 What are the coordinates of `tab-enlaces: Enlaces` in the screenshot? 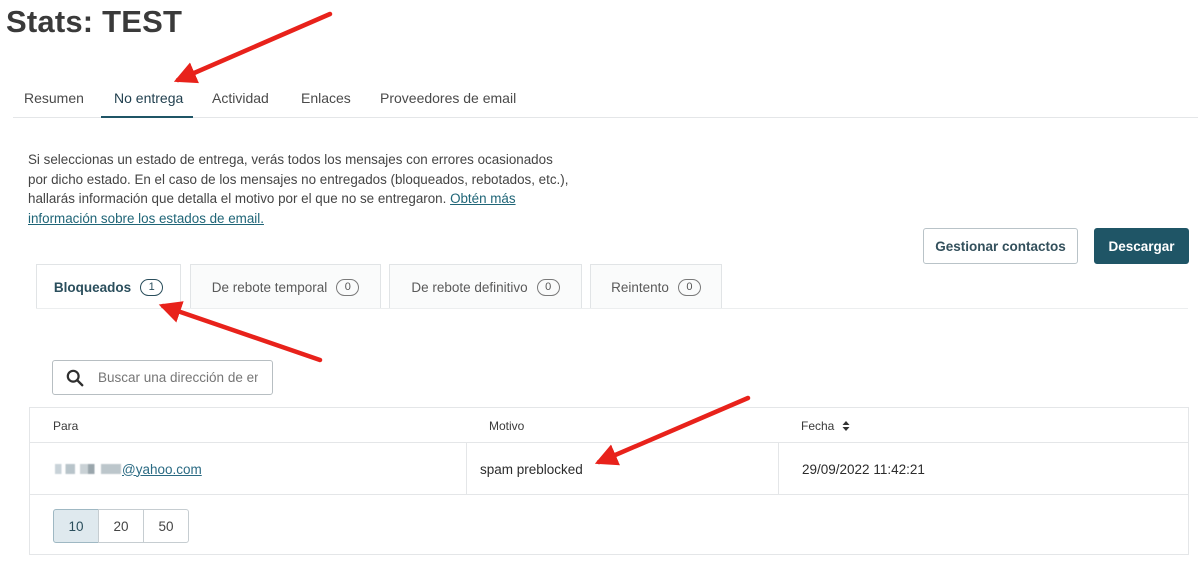 It's located at (326, 98).